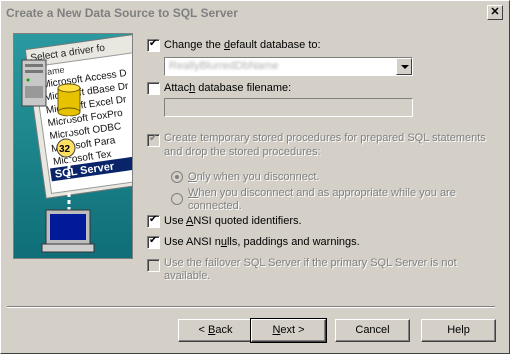  Describe the element at coordinates (372, 330) in the screenshot. I see `cancel-button: Cancel` at that location.